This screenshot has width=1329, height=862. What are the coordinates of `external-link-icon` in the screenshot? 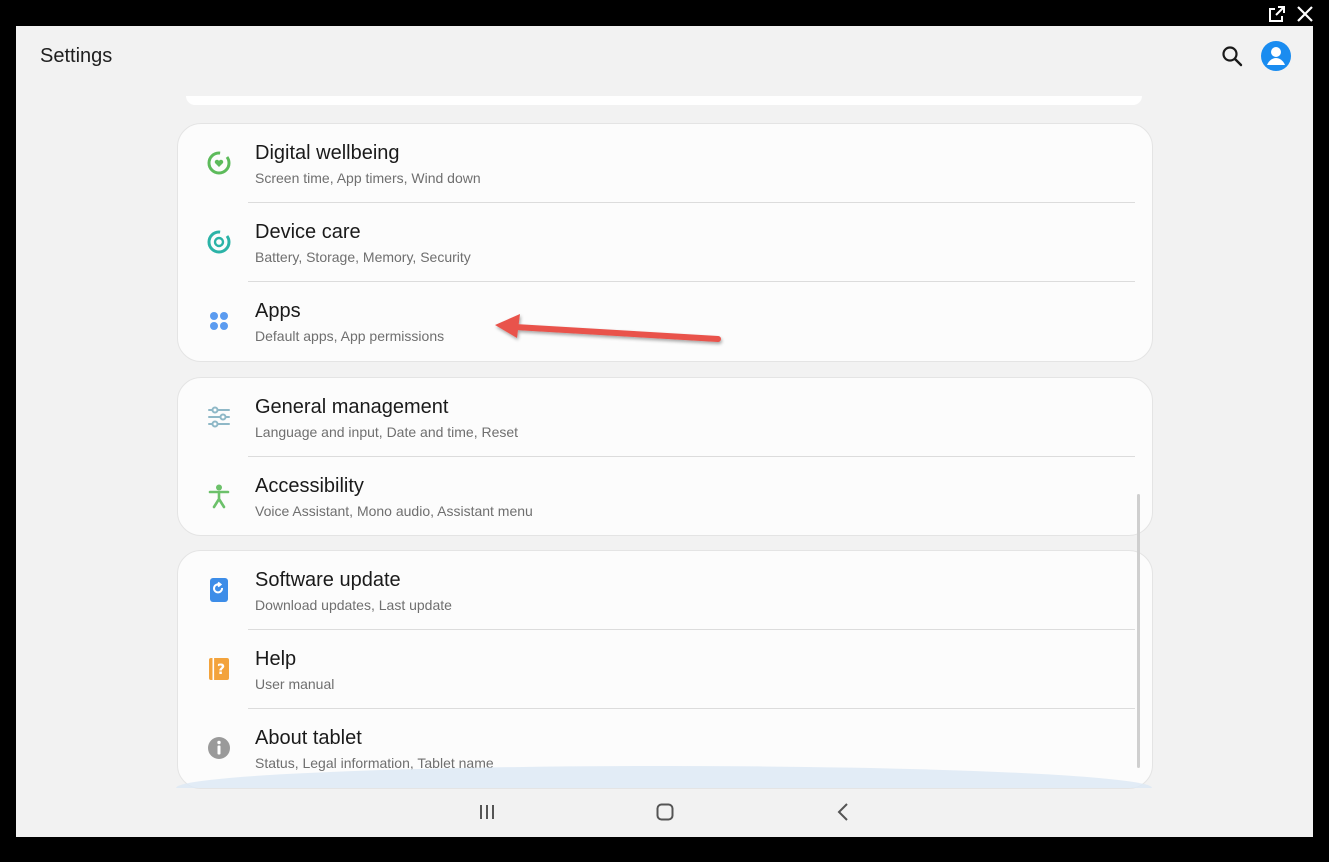 It's located at (1277, 14).